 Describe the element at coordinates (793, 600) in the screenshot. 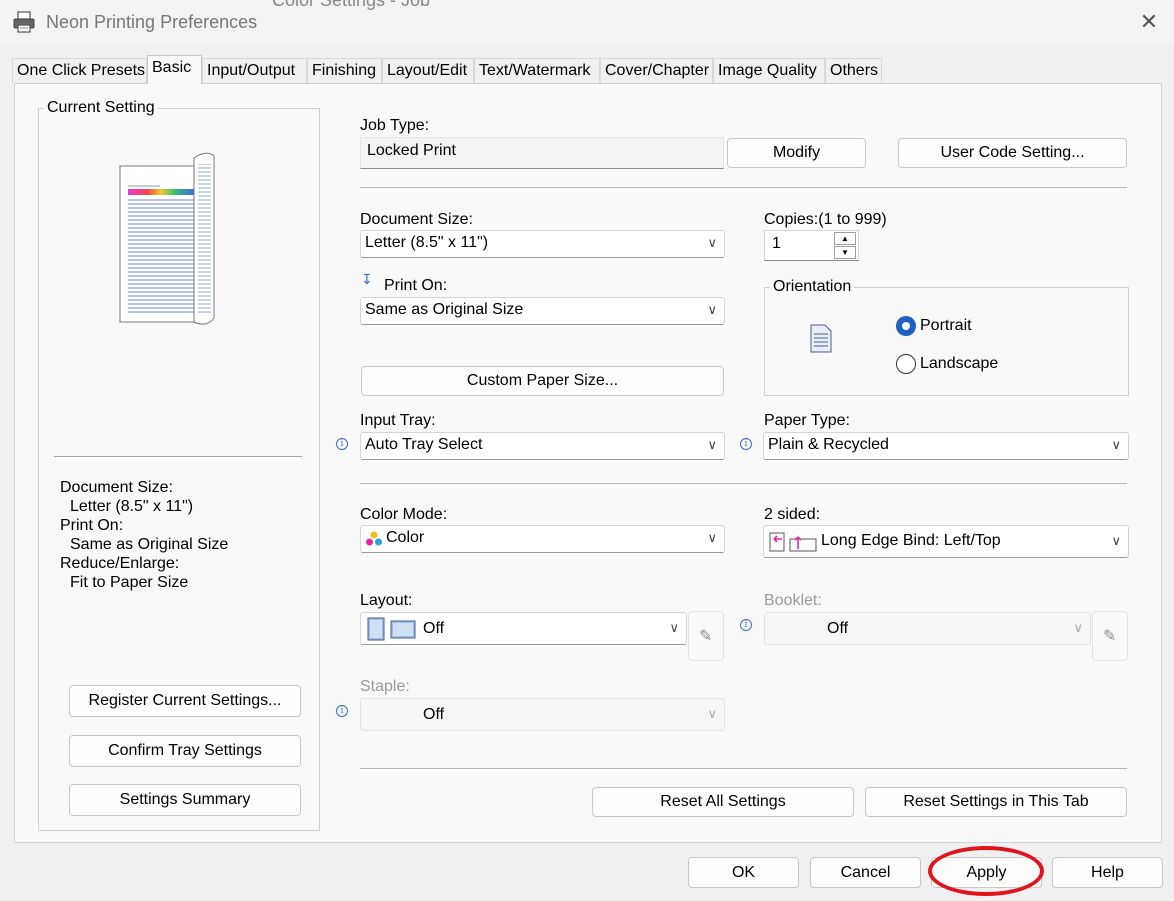

I see `booklet-label: Booklet:` at that location.